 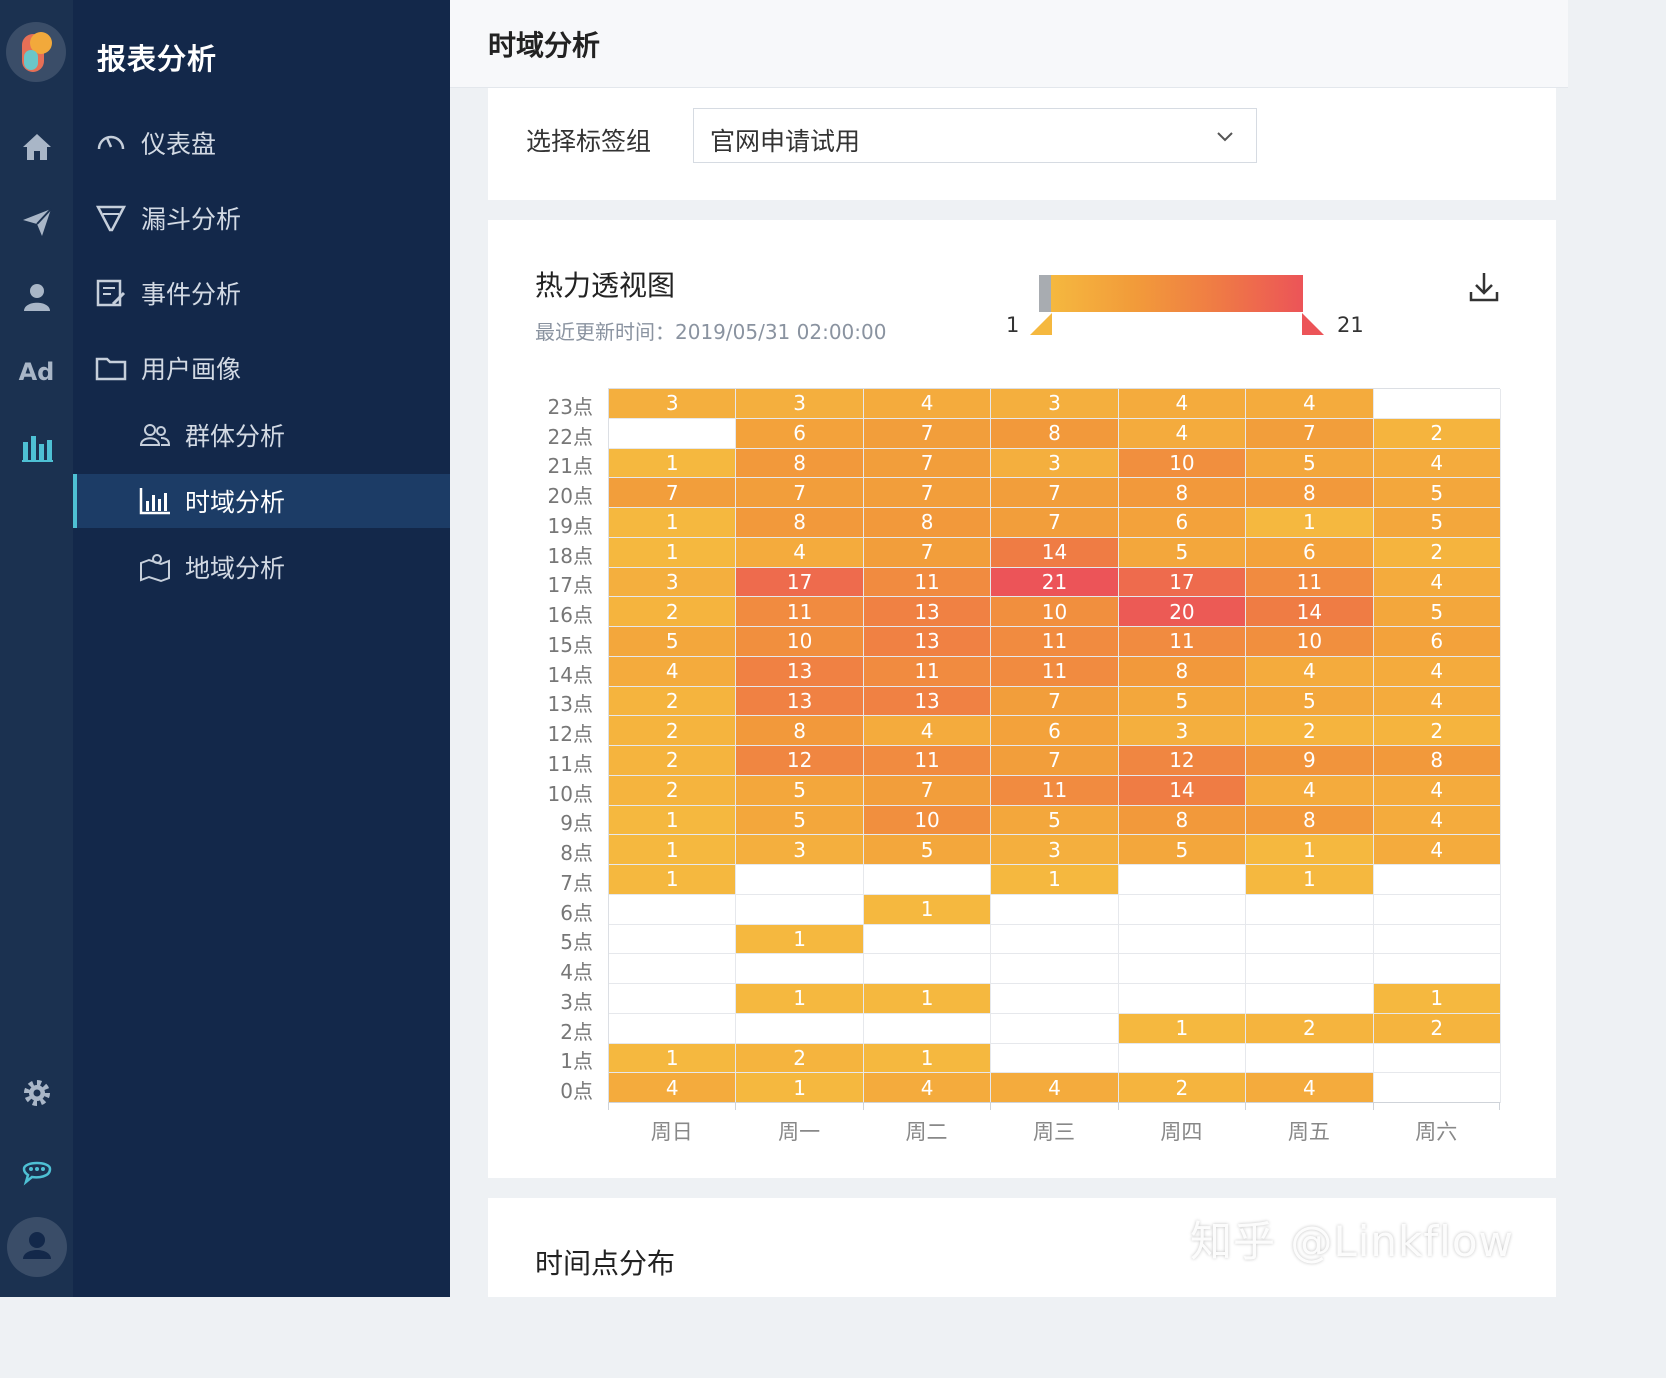 I want to click on nav-item-group-analysis: 群体分析, so click(x=261, y=435).